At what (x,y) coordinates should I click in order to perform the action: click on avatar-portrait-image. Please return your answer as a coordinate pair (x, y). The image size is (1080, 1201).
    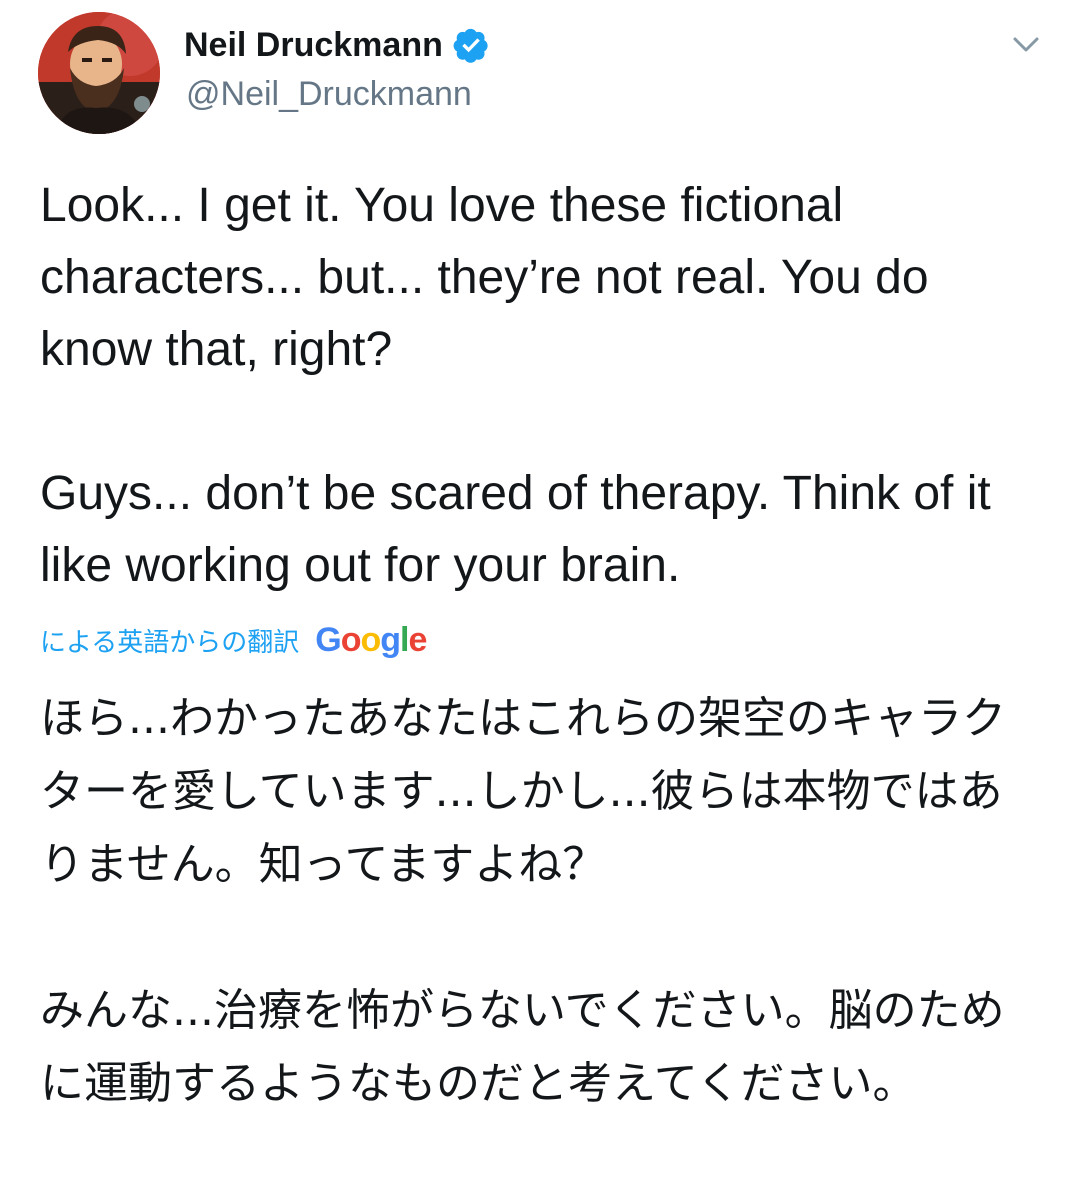
    Looking at the image, I should click on (99, 73).